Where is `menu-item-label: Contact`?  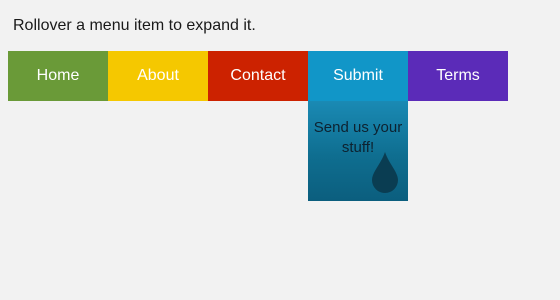 menu-item-label: Contact is located at coordinates (258, 75).